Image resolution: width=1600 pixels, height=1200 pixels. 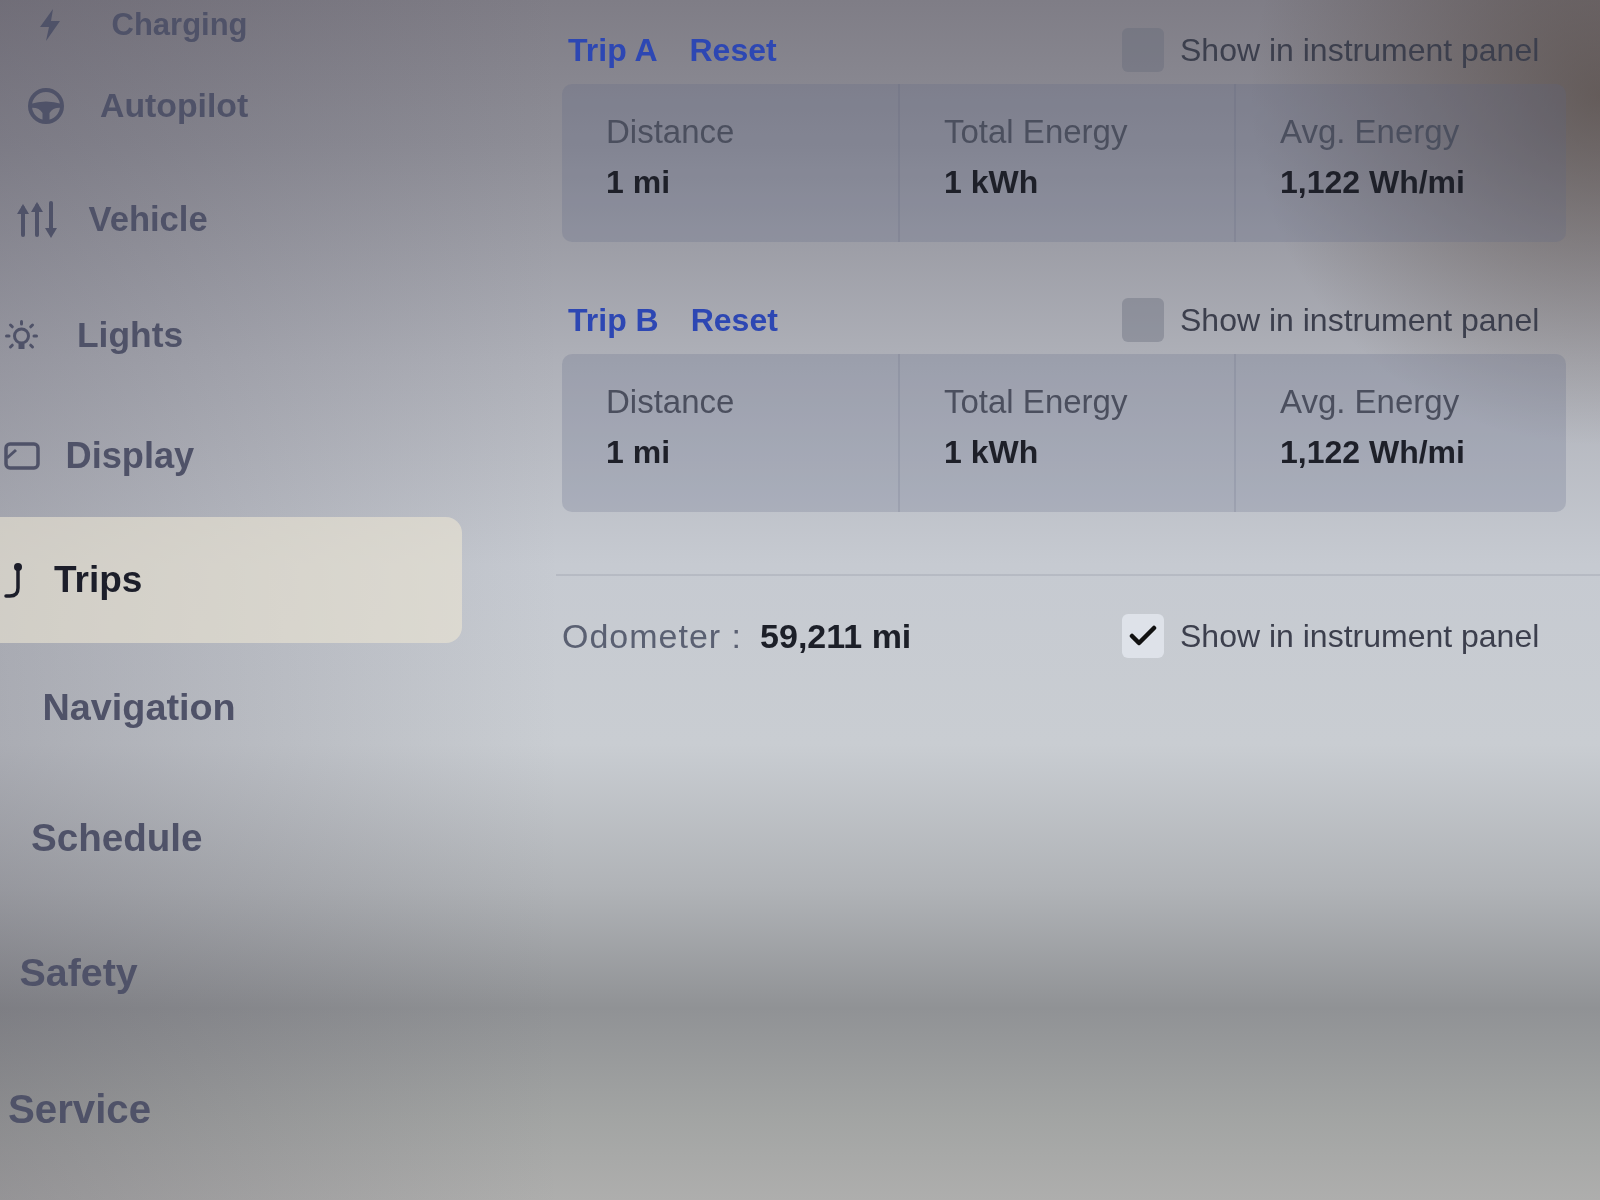 I want to click on sidebar-item: Safety, so click(x=231, y=972).